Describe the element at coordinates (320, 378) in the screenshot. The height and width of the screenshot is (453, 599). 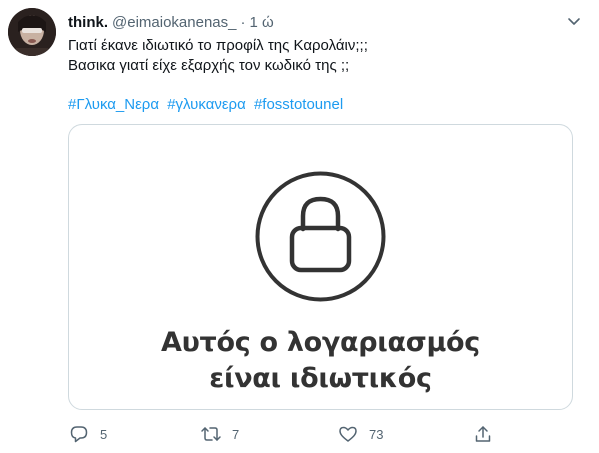
I see `private-account-text-line-2: είναι ιδιωτικός` at that location.